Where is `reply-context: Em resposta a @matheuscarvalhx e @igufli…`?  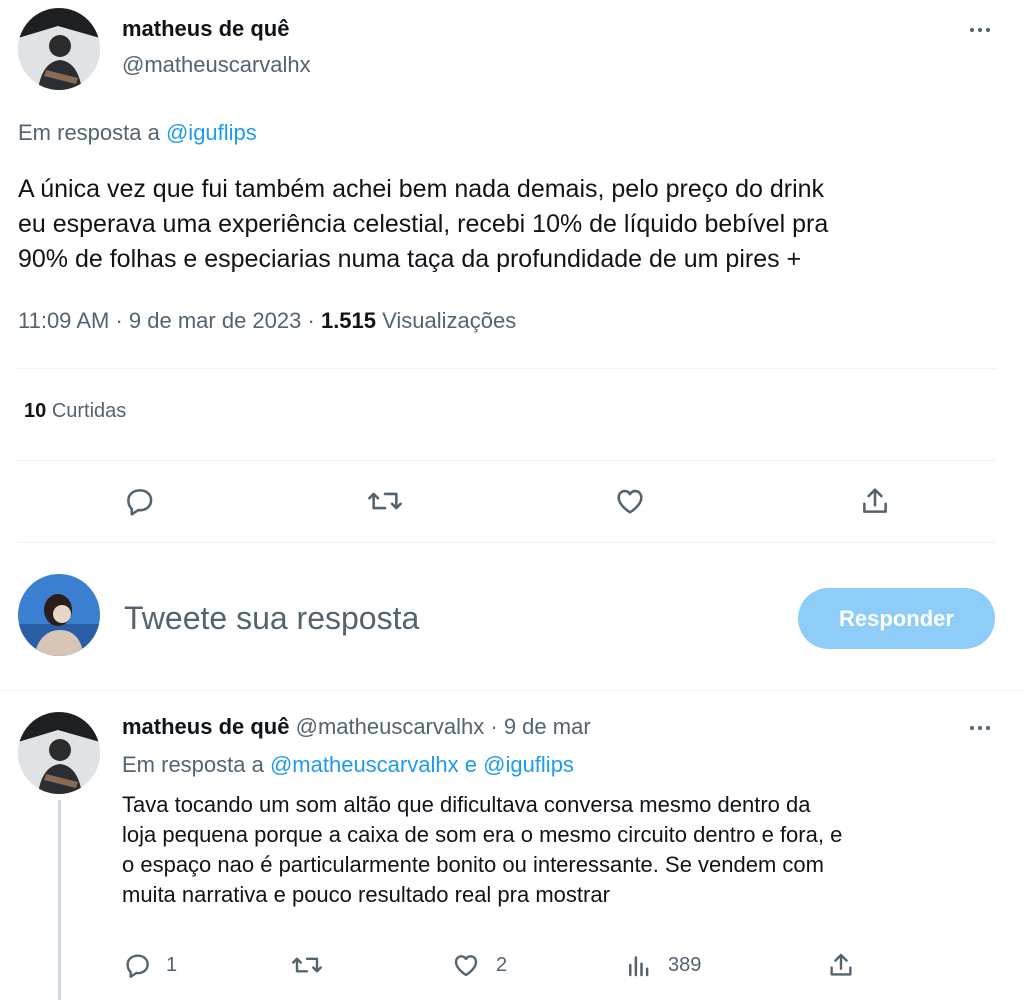 reply-context: Em resposta a @matheuscarvalhx e @igufli… is located at coordinates (348, 764).